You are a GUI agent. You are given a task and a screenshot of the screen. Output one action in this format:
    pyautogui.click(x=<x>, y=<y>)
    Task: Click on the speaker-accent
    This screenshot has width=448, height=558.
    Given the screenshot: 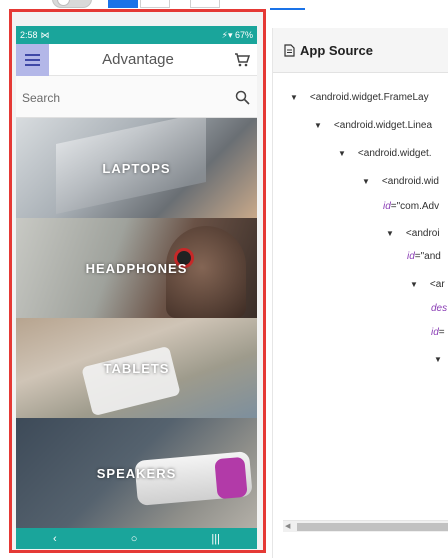 What is the action you would take?
    pyautogui.click(x=231, y=478)
    